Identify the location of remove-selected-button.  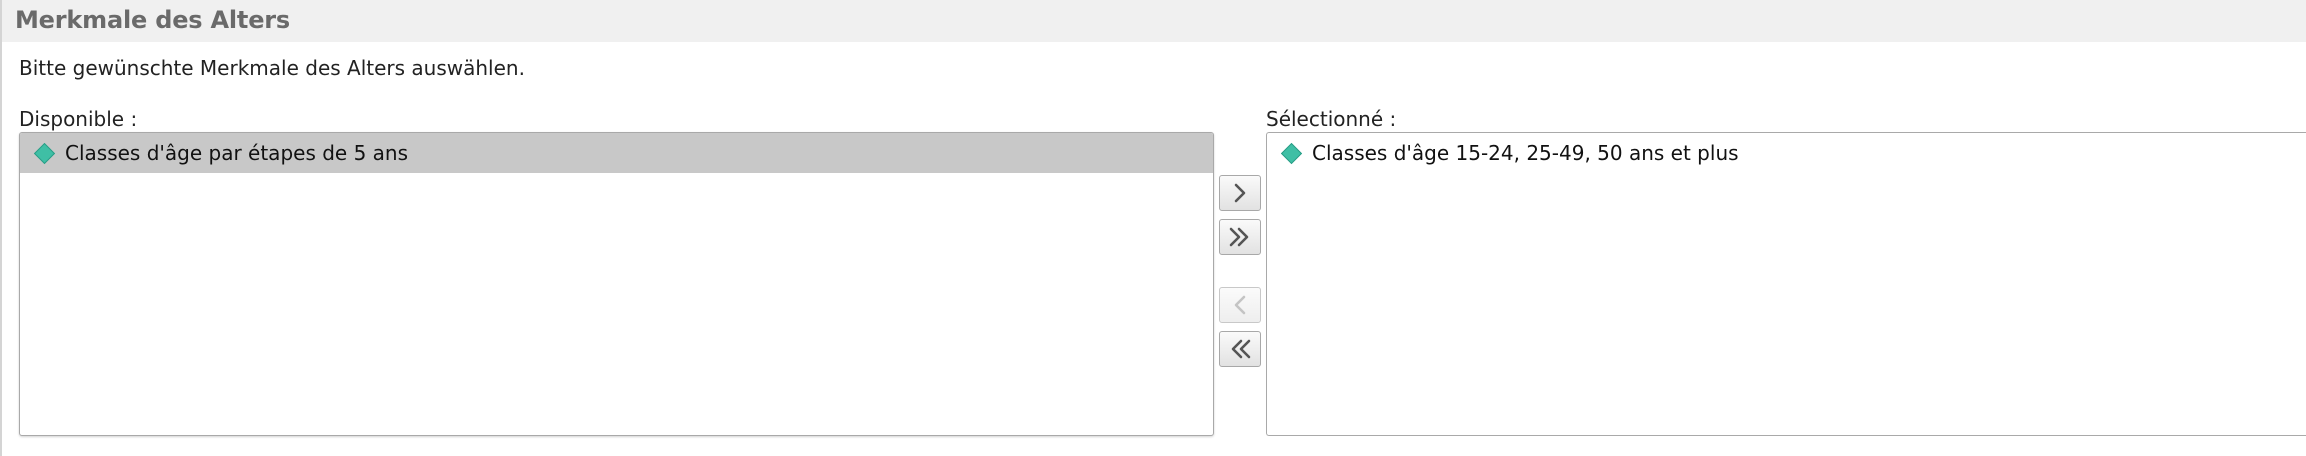
(1240, 305).